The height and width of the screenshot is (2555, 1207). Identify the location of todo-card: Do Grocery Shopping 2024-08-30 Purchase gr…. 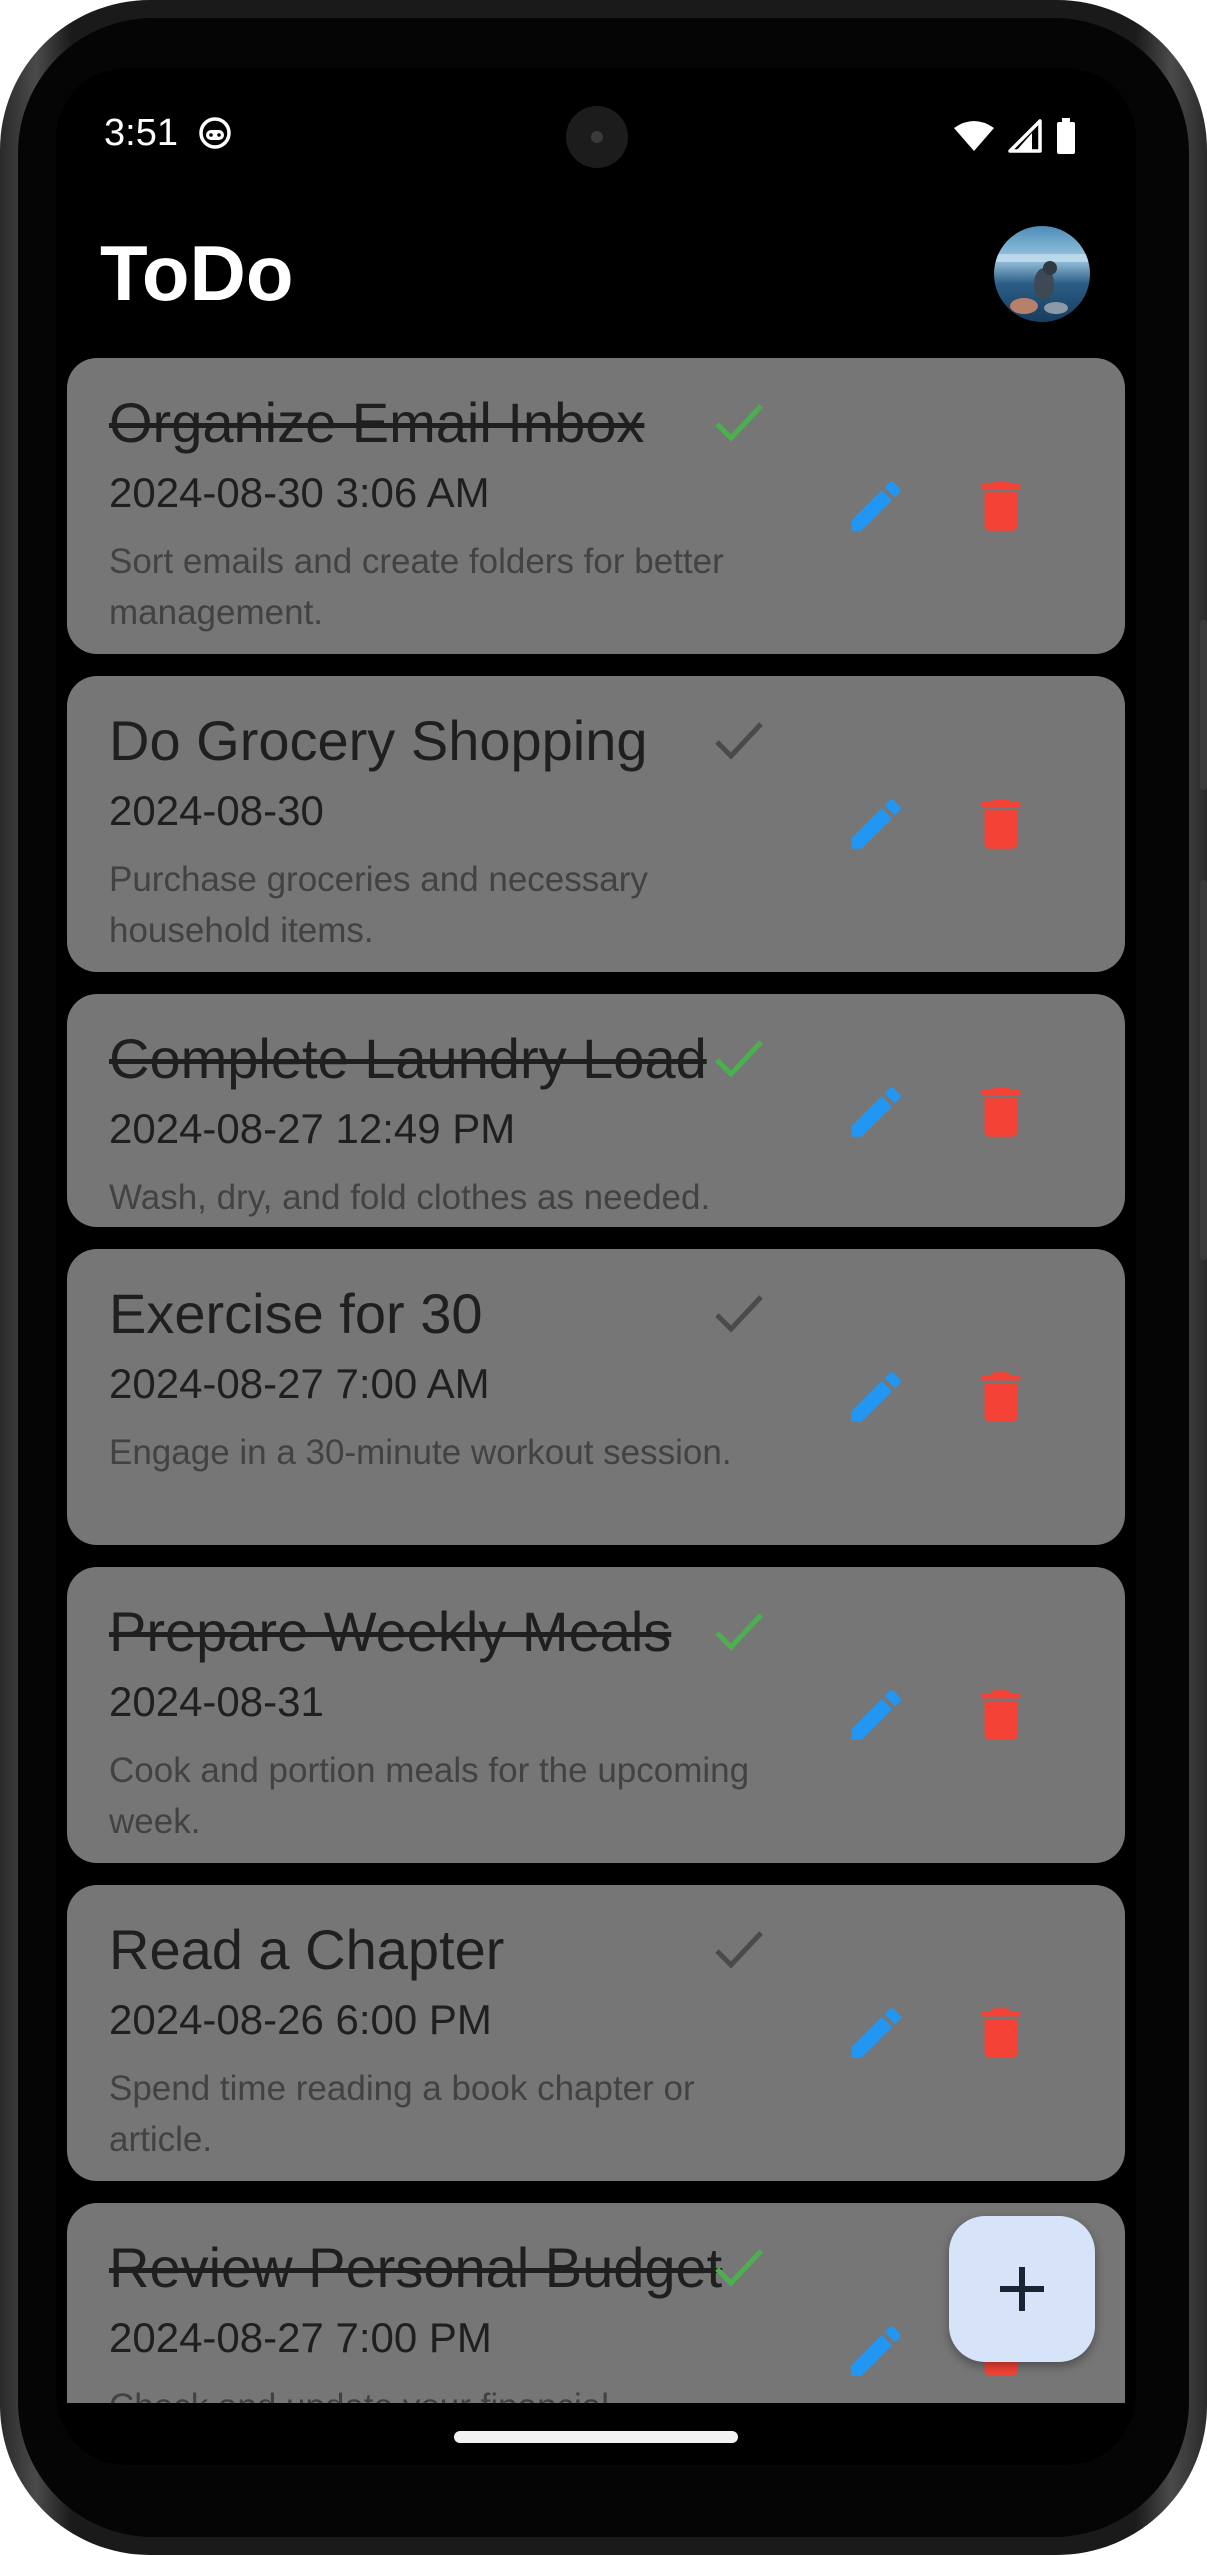
(596, 824).